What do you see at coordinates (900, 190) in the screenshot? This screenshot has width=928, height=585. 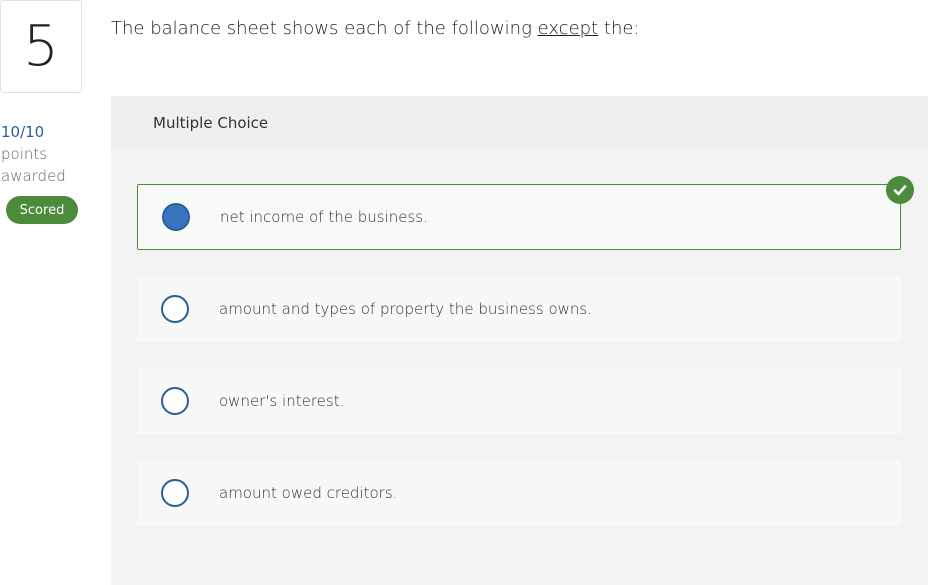 I see `checkmark-circle-icon` at bounding box center [900, 190].